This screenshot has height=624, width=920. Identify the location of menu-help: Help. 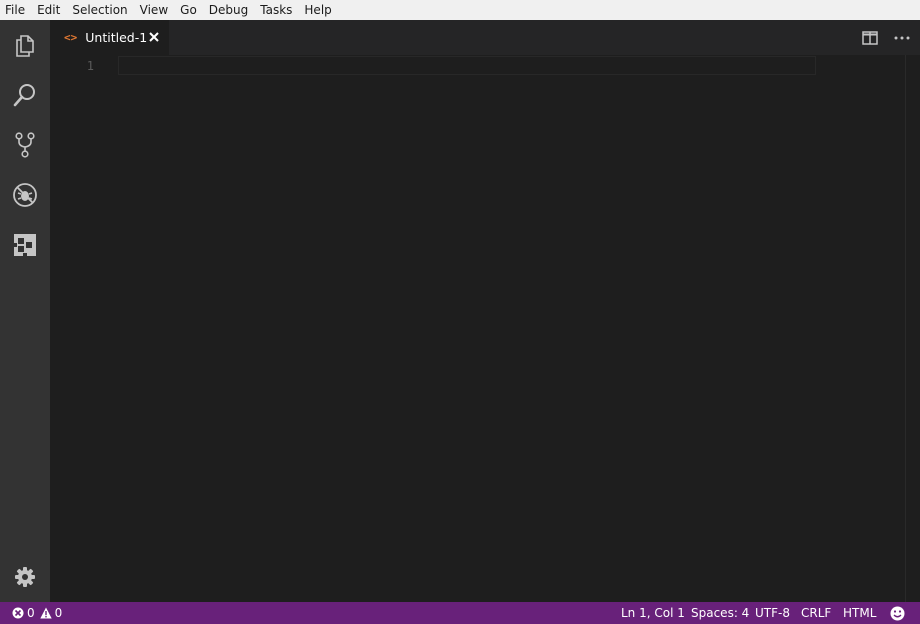
(317, 10).